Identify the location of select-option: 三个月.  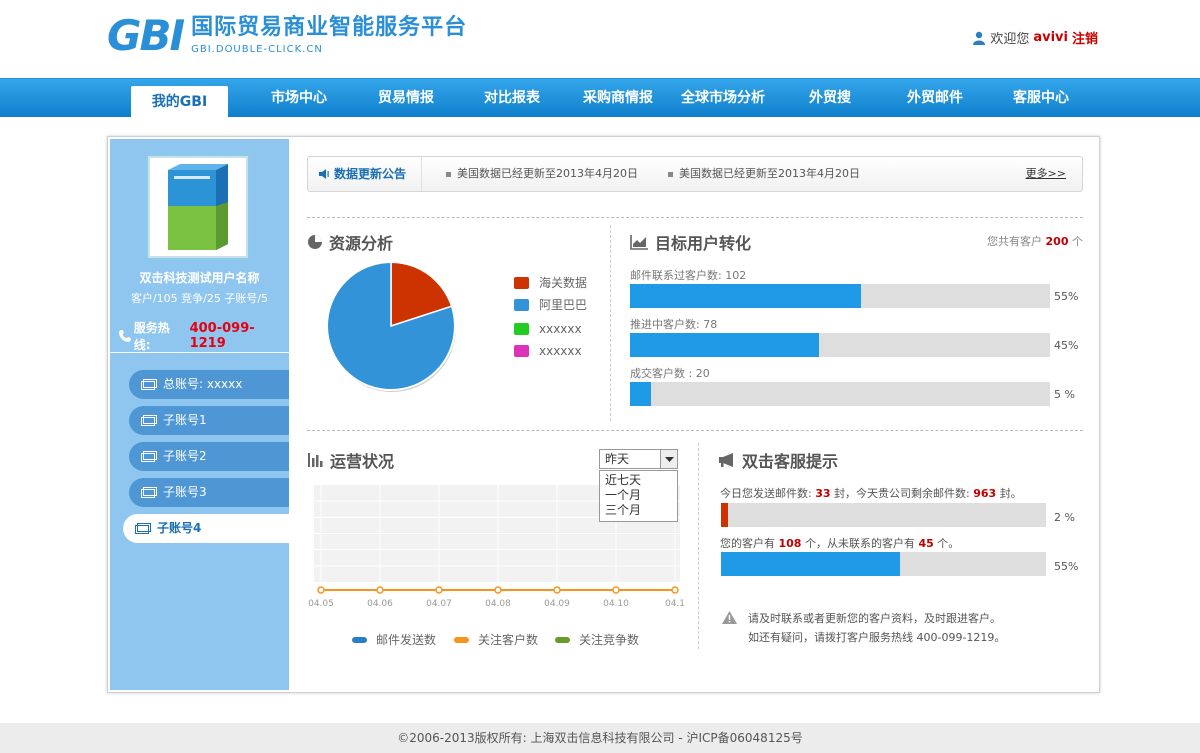
(641, 510).